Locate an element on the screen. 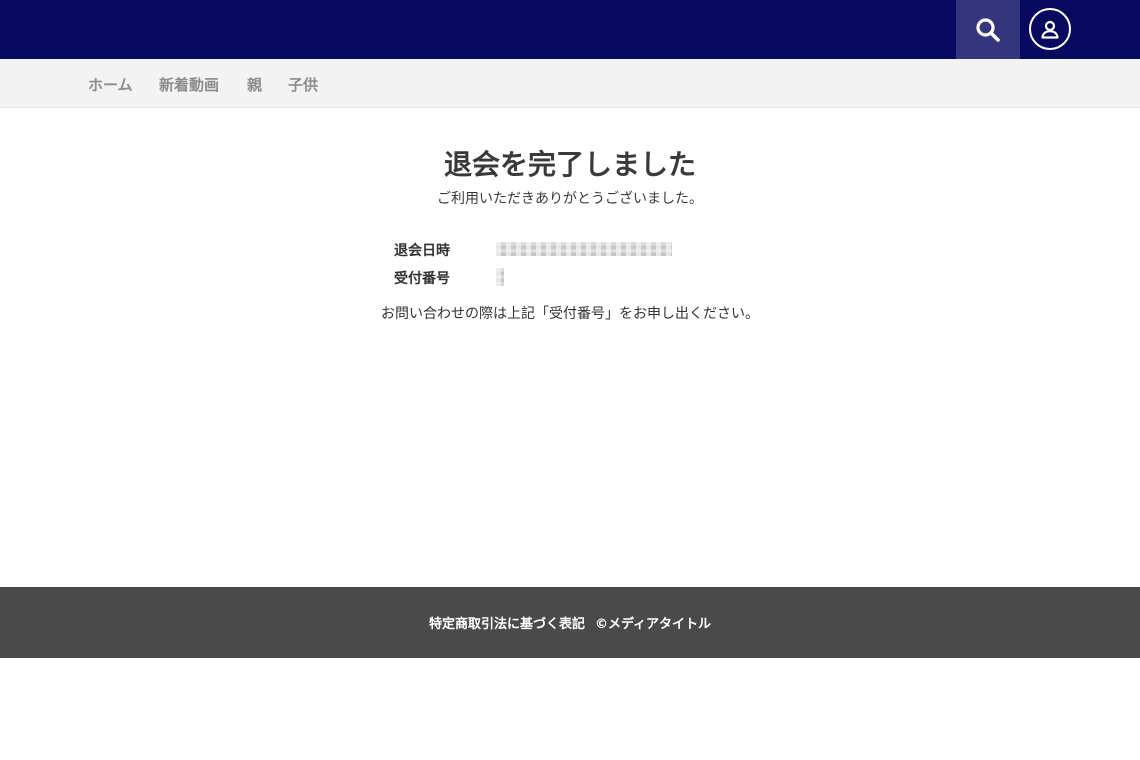  global-nav: ホーム 新着動画 親 子供 is located at coordinates (570, 83).